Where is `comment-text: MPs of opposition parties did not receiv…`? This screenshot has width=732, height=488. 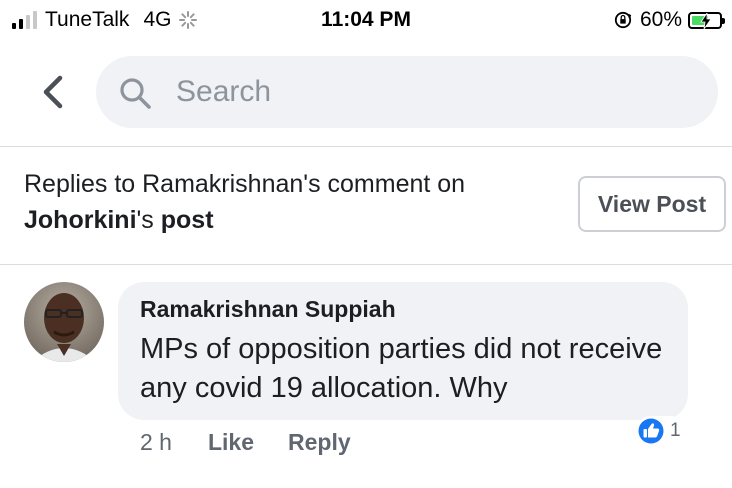 comment-text: MPs of opposition parties did not receiv… is located at coordinates (401, 368).